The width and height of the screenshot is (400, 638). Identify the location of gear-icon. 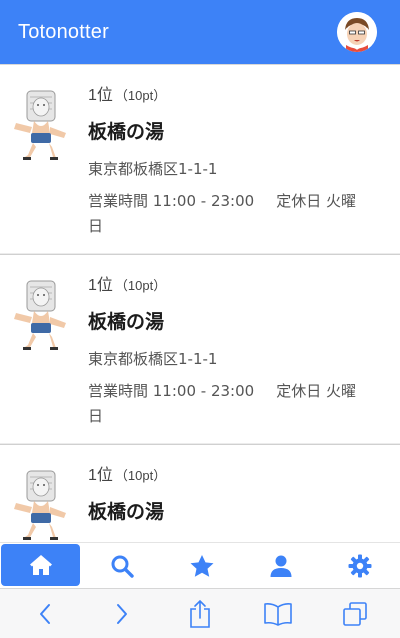
(360, 565).